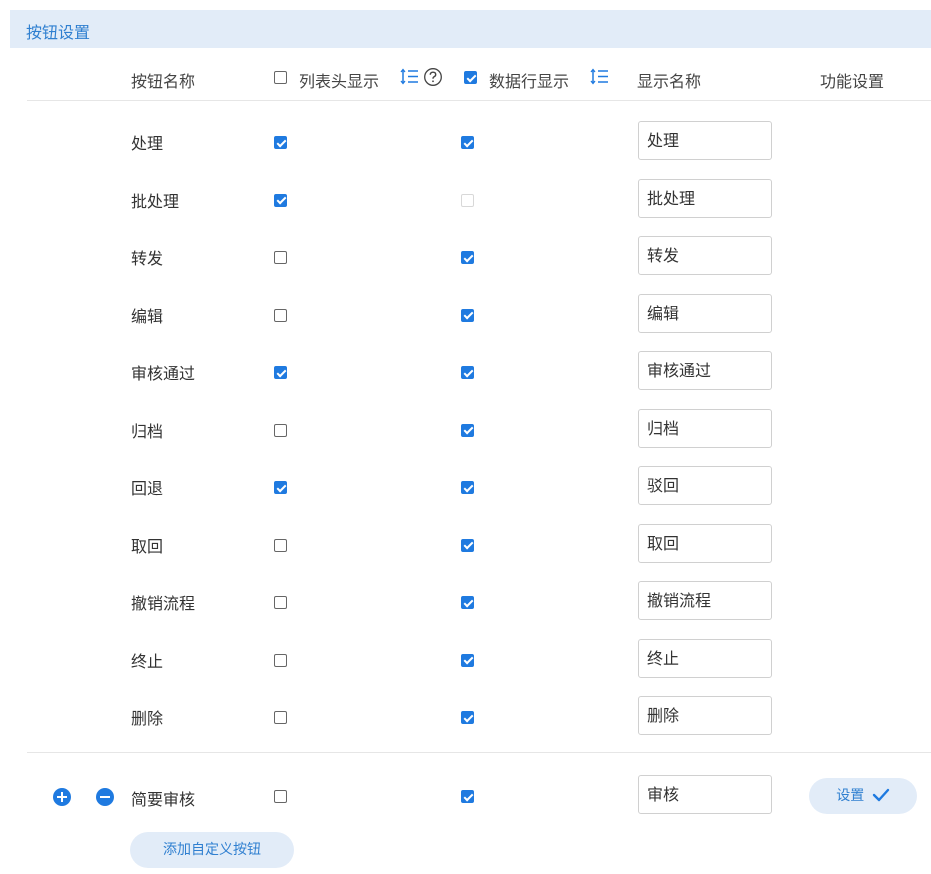  Describe the element at coordinates (705, 658) in the screenshot. I see `display-name-input: 终止` at that location.